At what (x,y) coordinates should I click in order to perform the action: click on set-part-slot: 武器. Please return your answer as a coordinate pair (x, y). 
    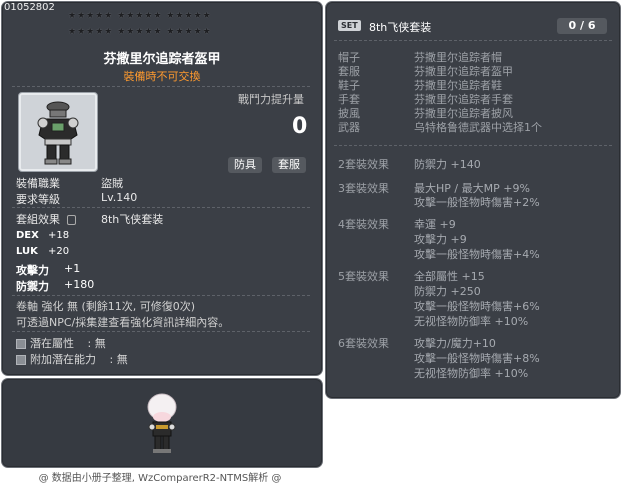
    Looking at the image, I should click on (349, 127).